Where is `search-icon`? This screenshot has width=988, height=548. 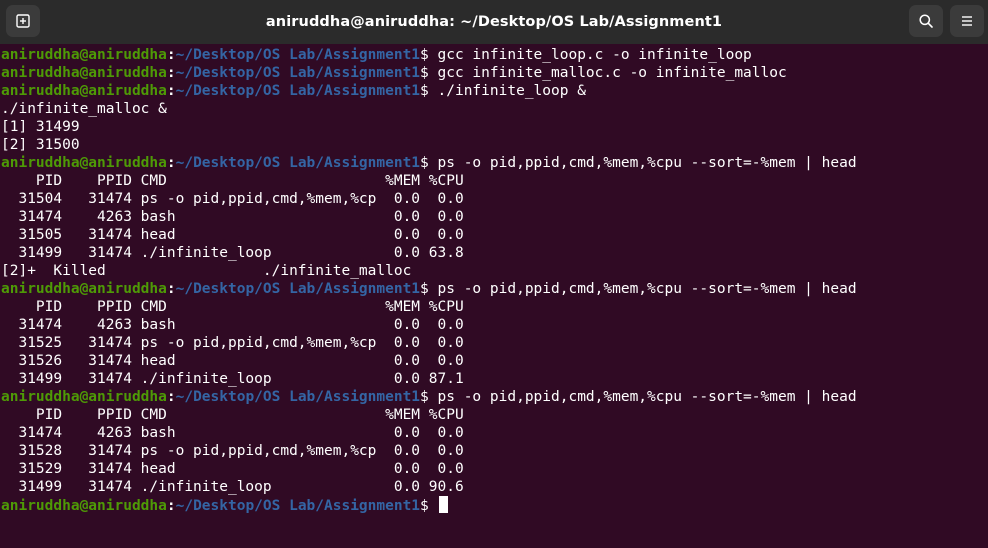 search-icon is located at coordinates (926, 21).